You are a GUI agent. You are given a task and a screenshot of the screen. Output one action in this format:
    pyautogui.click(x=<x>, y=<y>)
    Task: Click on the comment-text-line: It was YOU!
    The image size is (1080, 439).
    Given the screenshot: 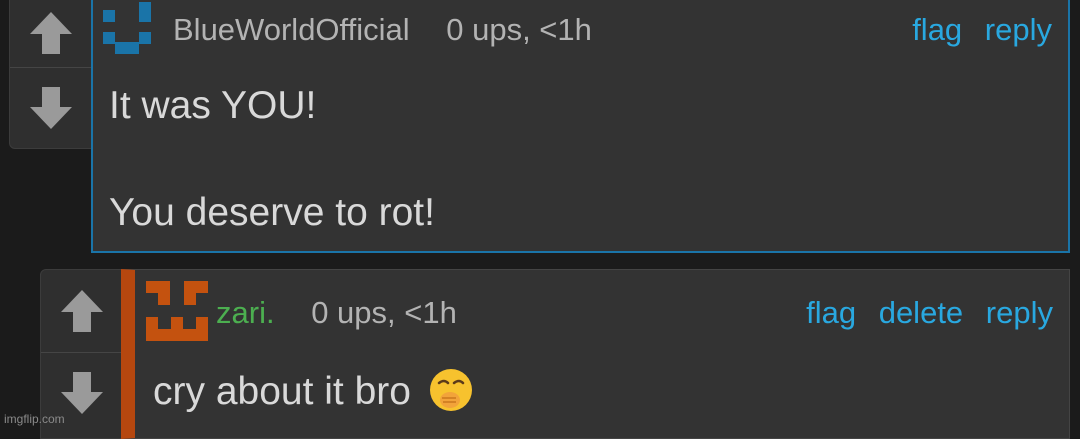 What is the action you would take?
    pyautogui.click(x=213, y=105)
    